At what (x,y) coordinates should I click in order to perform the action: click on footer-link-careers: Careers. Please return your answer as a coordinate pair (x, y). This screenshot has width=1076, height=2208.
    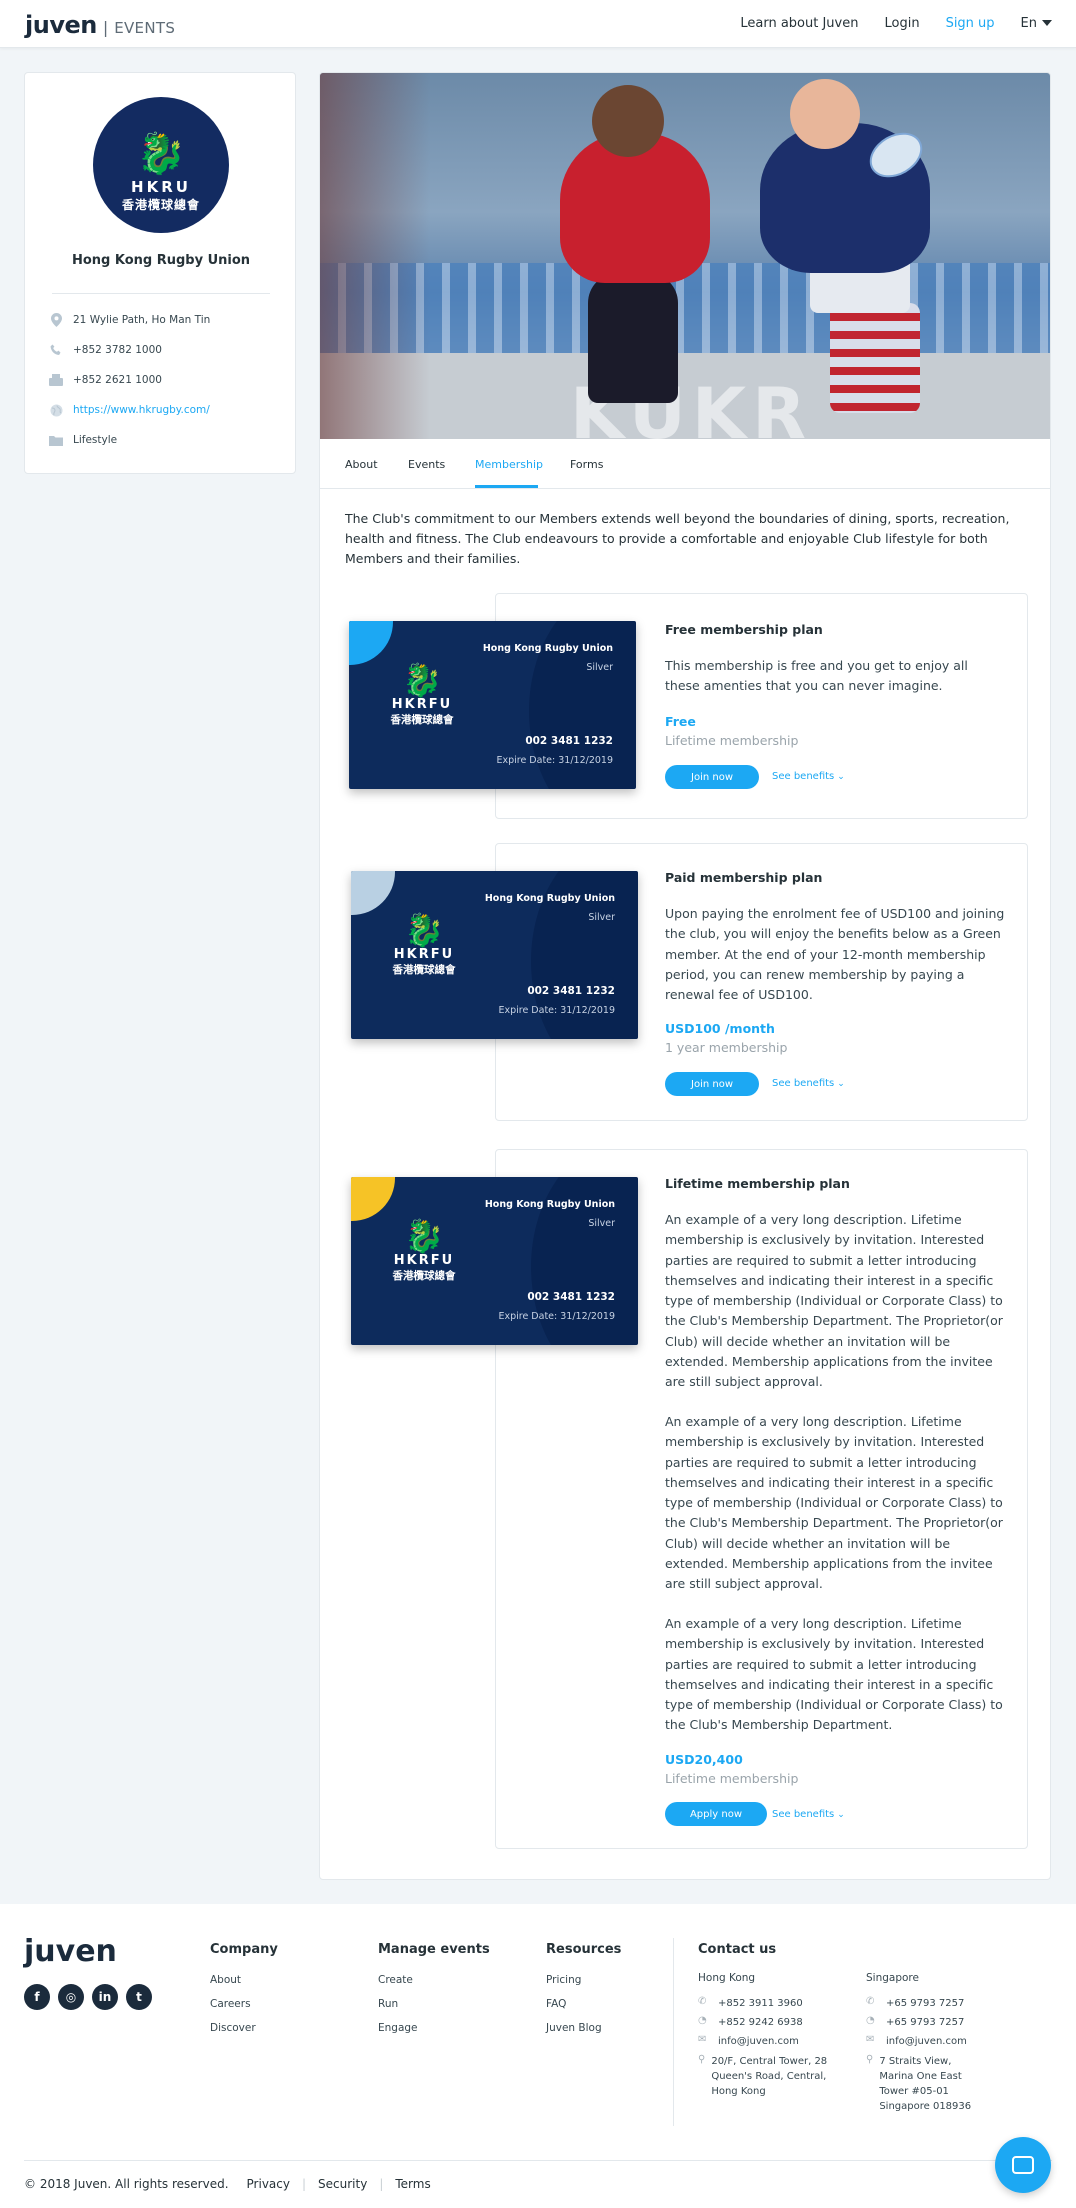
    Looking at the image, I should click on (230, 2004).